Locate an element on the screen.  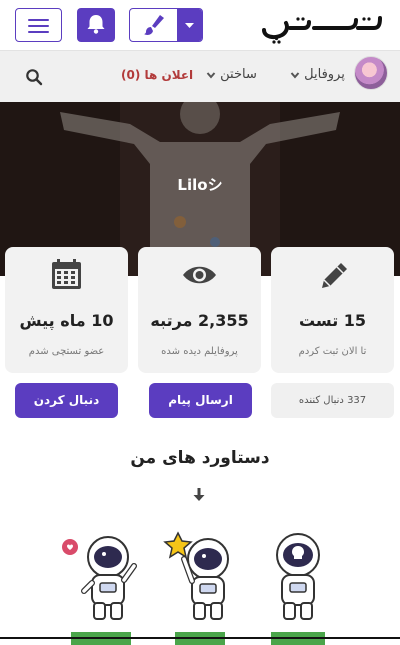
nav-notifications-link: اعلان ها (0) is located at coordinates (157, 75).